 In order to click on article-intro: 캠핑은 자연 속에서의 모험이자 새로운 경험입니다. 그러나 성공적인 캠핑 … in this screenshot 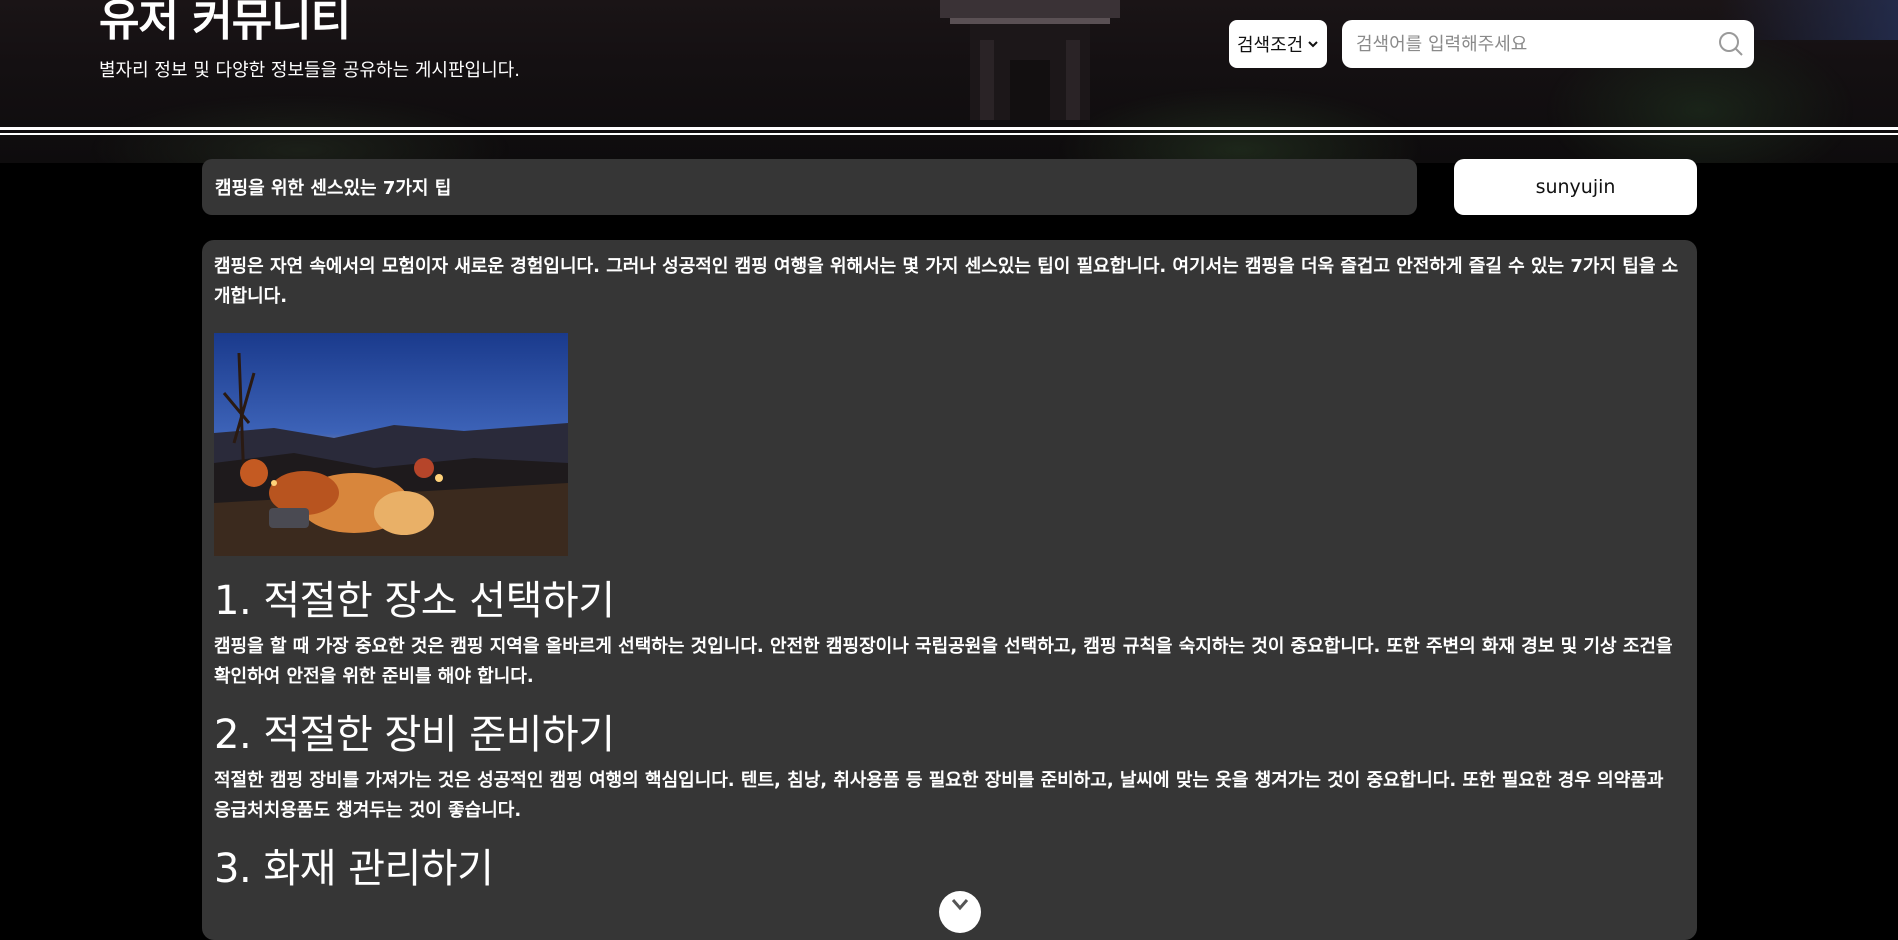, I will do `click(946, 281)`.